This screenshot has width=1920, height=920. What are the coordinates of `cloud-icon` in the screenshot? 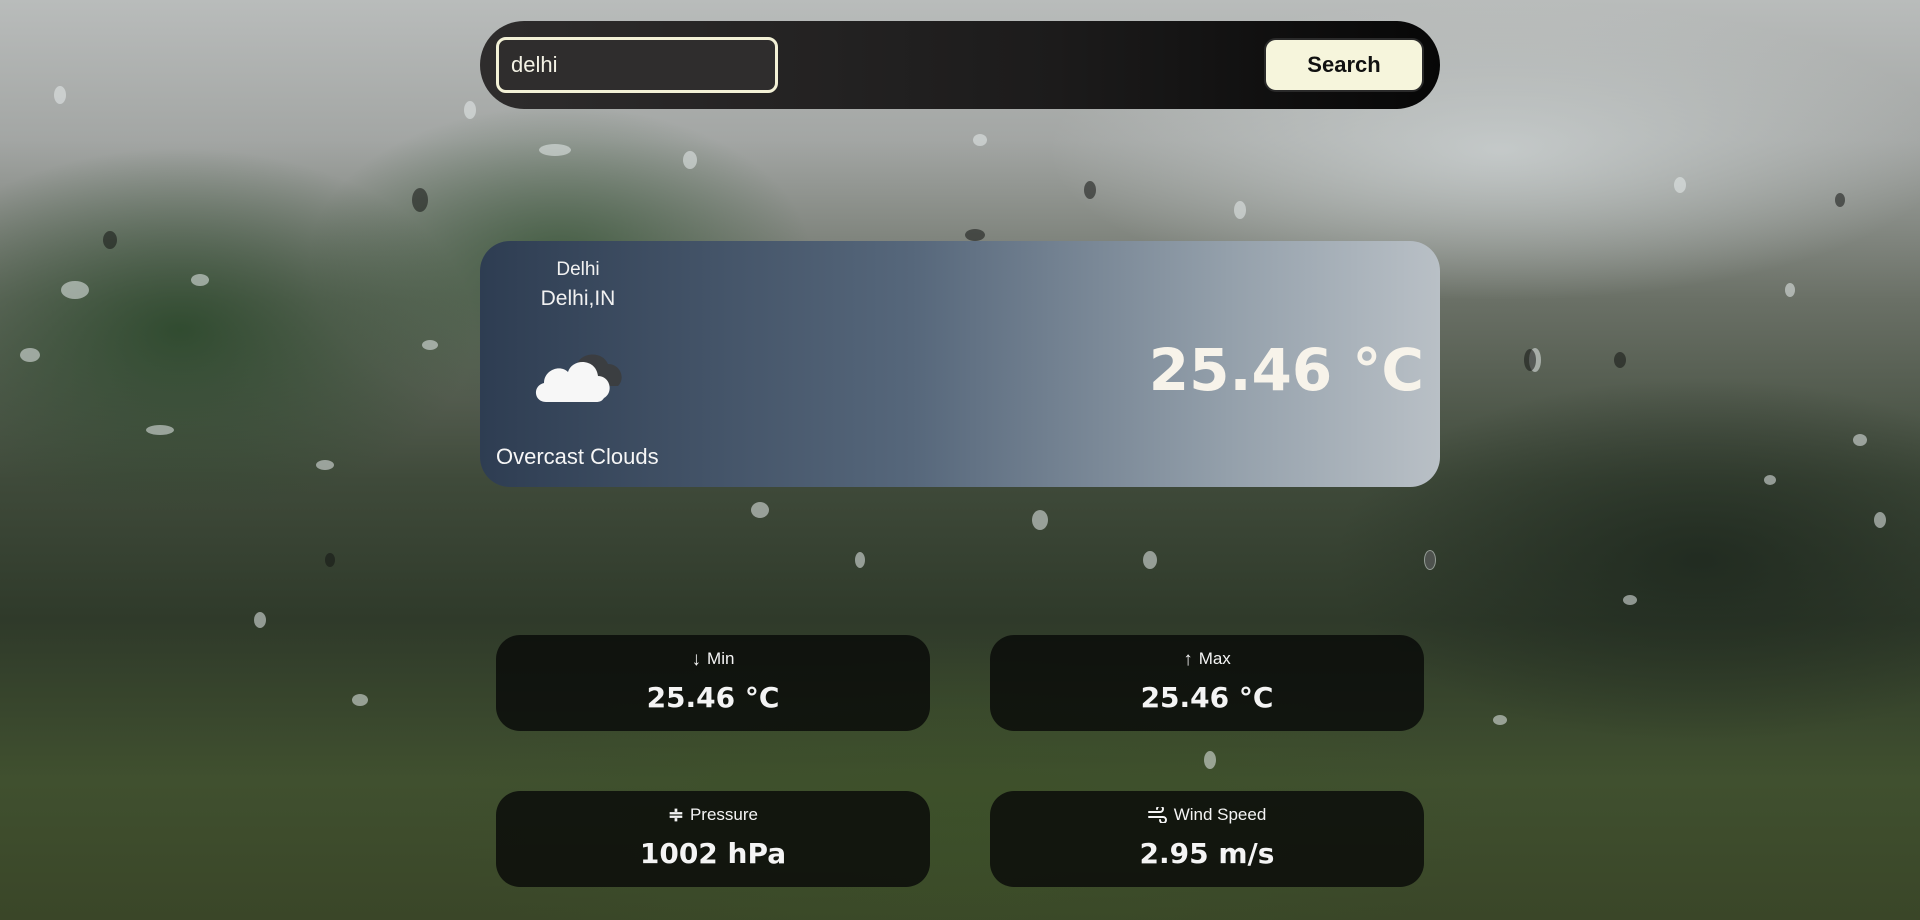 It's located at (578, 378).